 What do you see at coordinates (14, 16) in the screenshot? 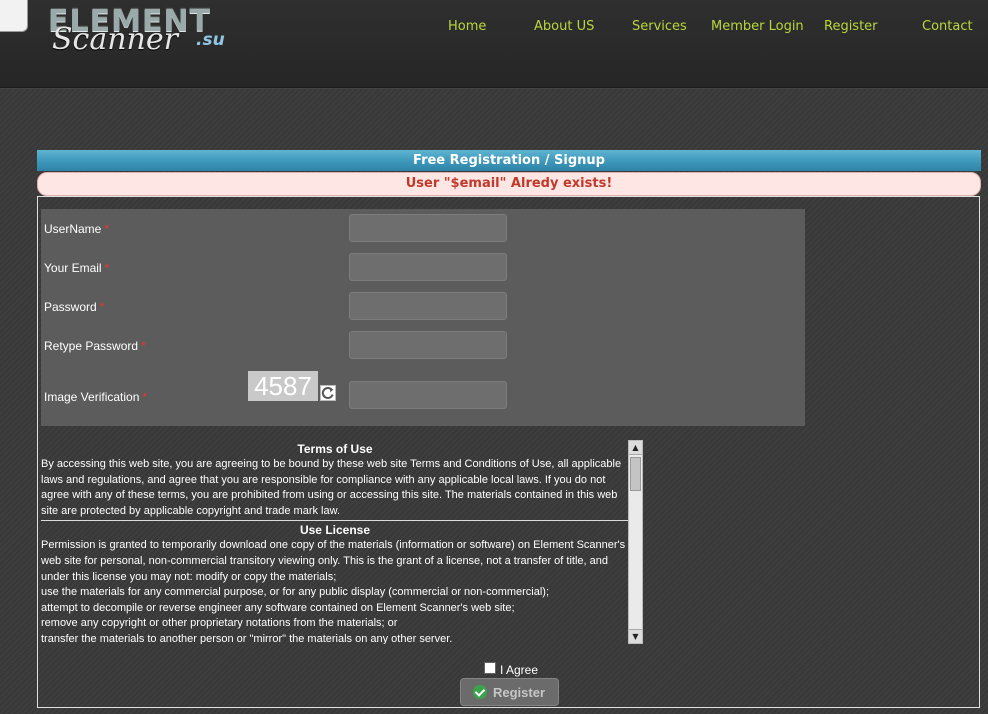
I see `corner-tab` at bounding box center [14, 16].